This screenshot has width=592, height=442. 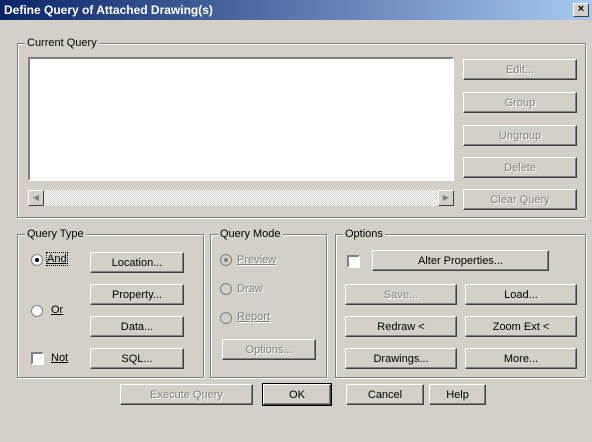 What do you see at coordinates (520, 167) in the screenshot?
I see `delete-button: Delete` at bounding box center [520, 167].